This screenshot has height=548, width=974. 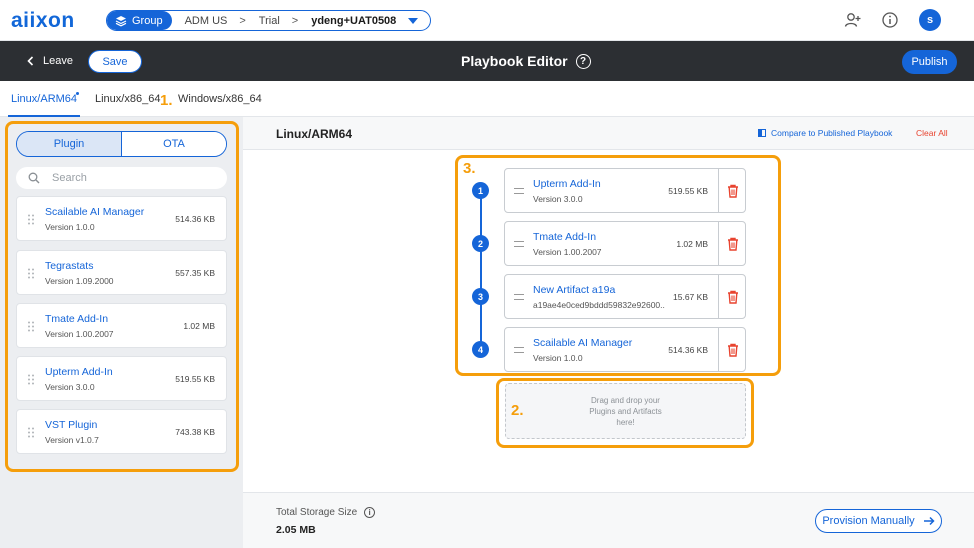 I want to click on plugin-card: Tmate Add-In Version 1.00.2007 1.02 MB, so click(x=121, y=325).